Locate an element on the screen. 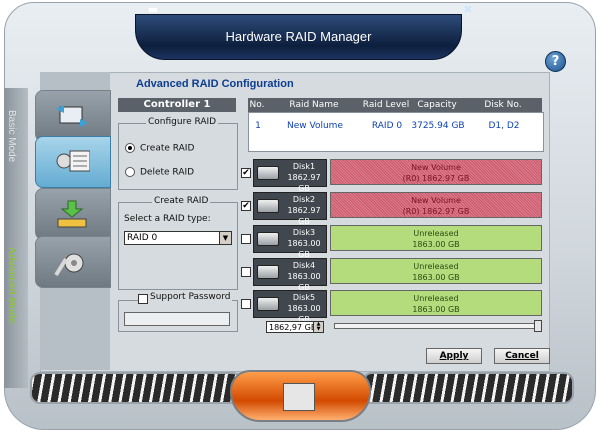  disk-tile: Disk2 1862.97 GB is located at coordinates (290, 209).